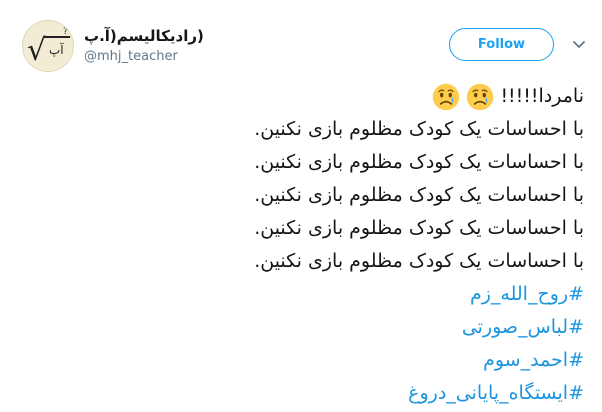  I want to click on avatar-exponent-text: ?, so click(65, 32).